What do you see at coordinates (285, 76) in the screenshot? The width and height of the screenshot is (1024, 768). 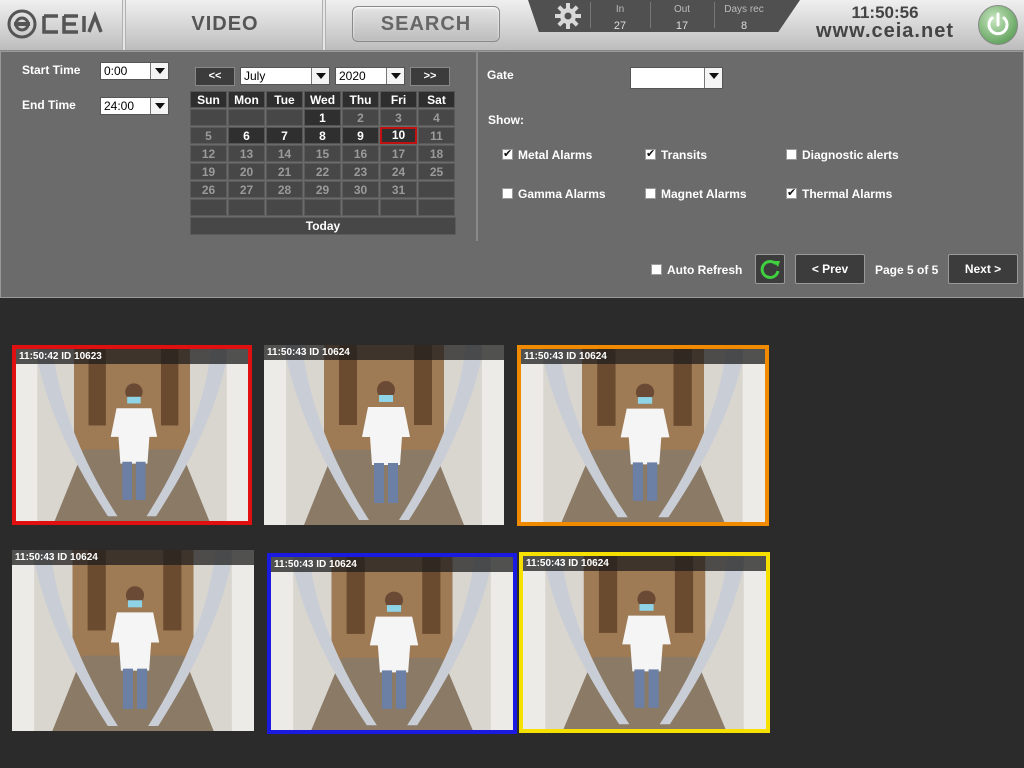 I see `month-select: July` at bounding box center [285, 76].